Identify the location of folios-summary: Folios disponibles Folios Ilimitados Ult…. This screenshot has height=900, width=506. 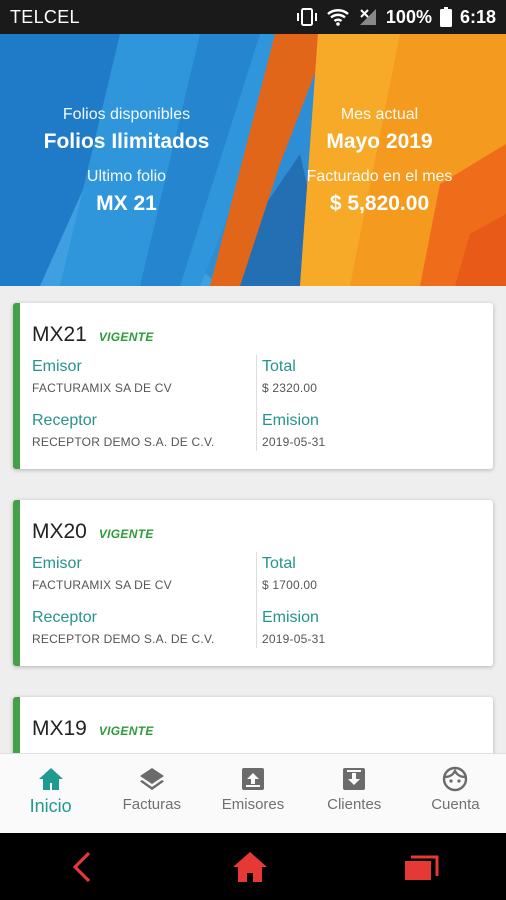
(126, 161).